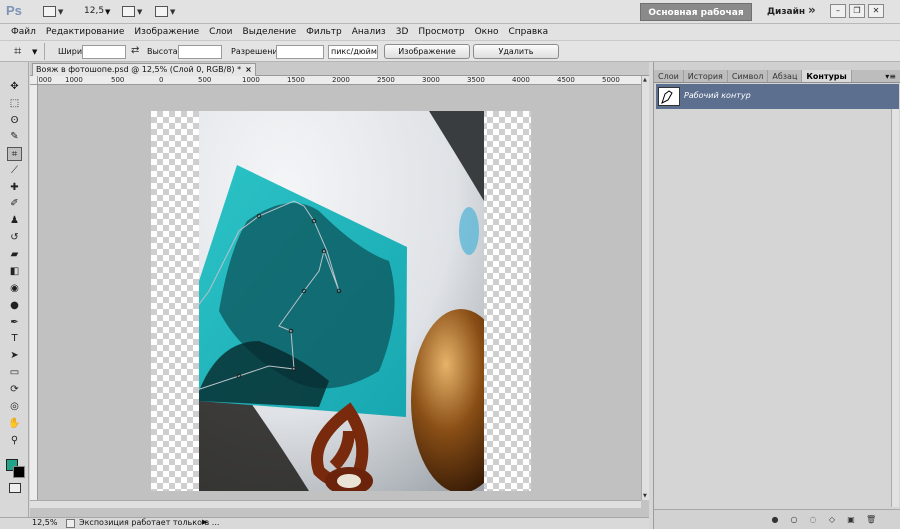 Image resolution: width=900 pixels, height=529 pixels. I want to click on healing-brush-tool-icon: ✚, so click(14, 188).